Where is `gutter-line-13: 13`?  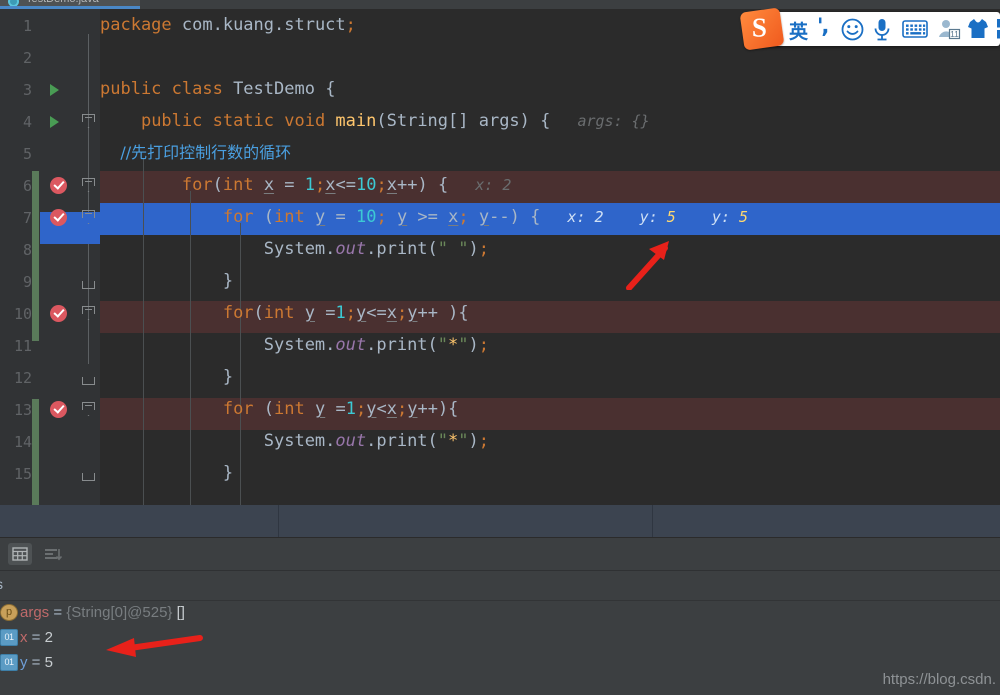 gutter-line-13: 13 is located at coordinates (50, 409).